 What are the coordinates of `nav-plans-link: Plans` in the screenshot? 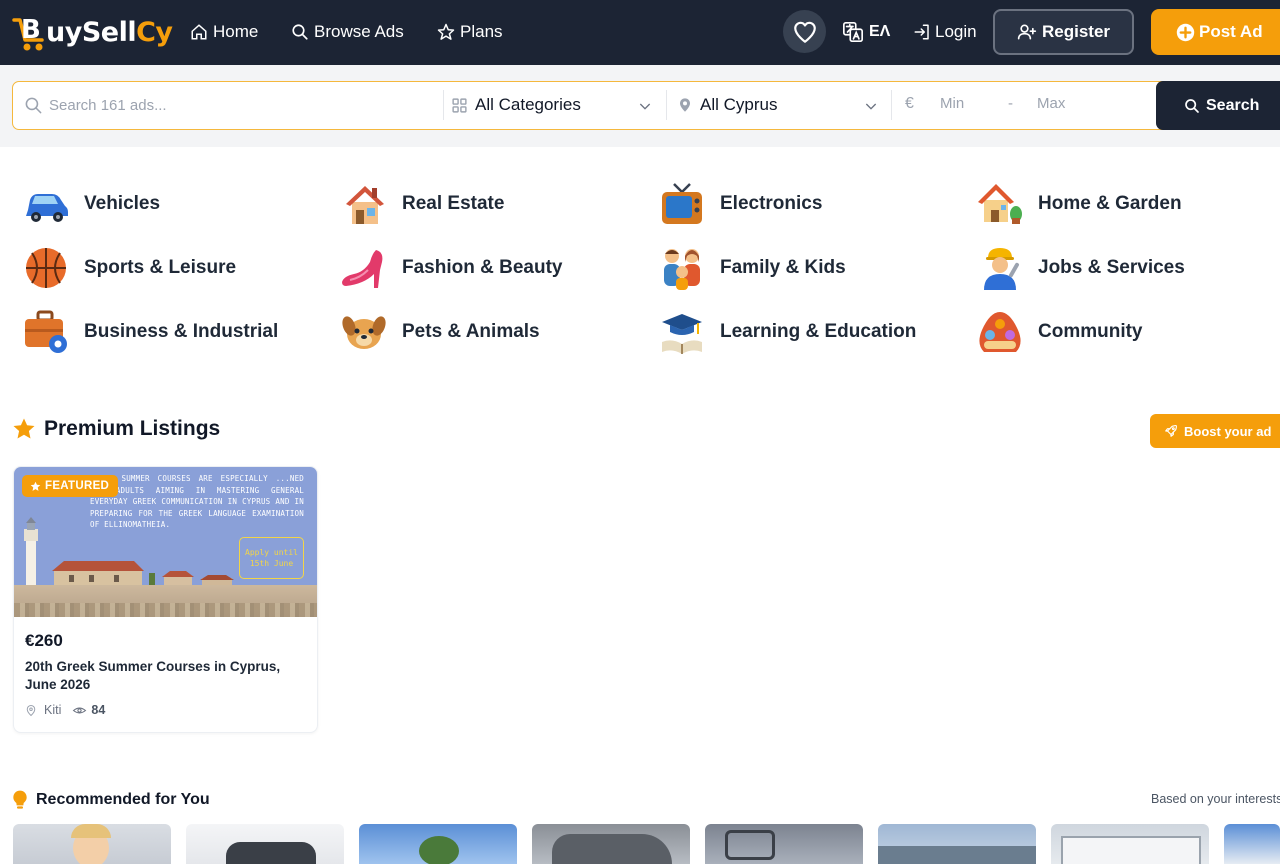 It's located at (470, 32).